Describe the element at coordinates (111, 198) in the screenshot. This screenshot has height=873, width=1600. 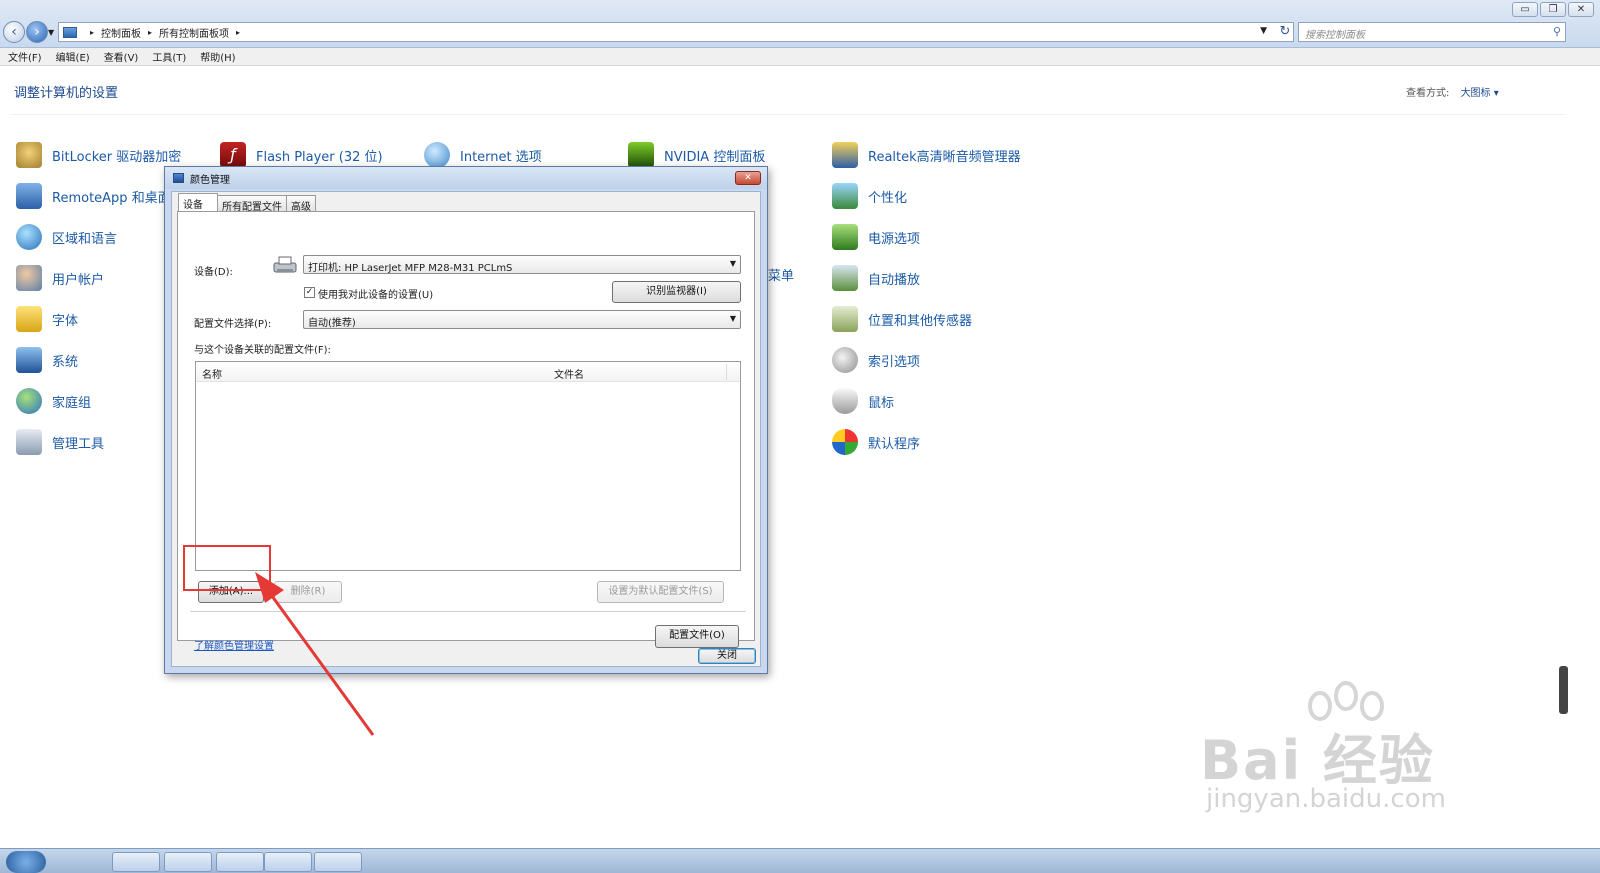
I see `item-label: RemoteApp 和桌面` at that location.